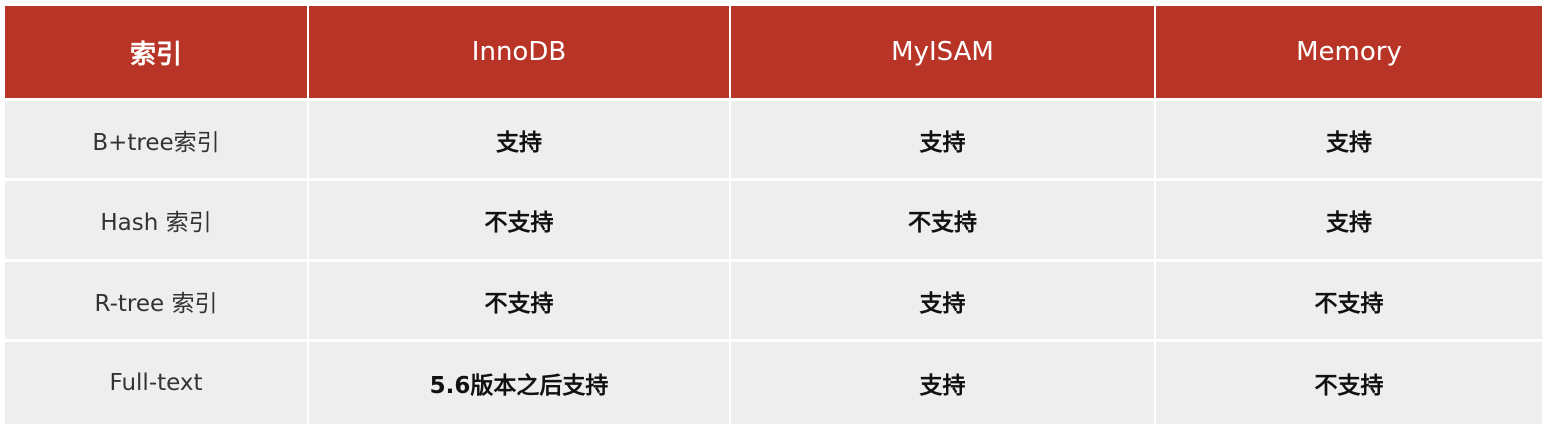  Describe the element at coordinates (943, 219) in the screenshot. I see `cell-myisam: 不支持` at that location.